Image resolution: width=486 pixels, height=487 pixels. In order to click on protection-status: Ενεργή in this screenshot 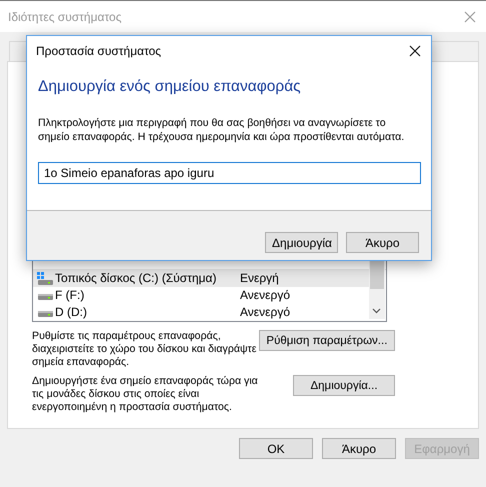, I will do `click(259, 278)`.